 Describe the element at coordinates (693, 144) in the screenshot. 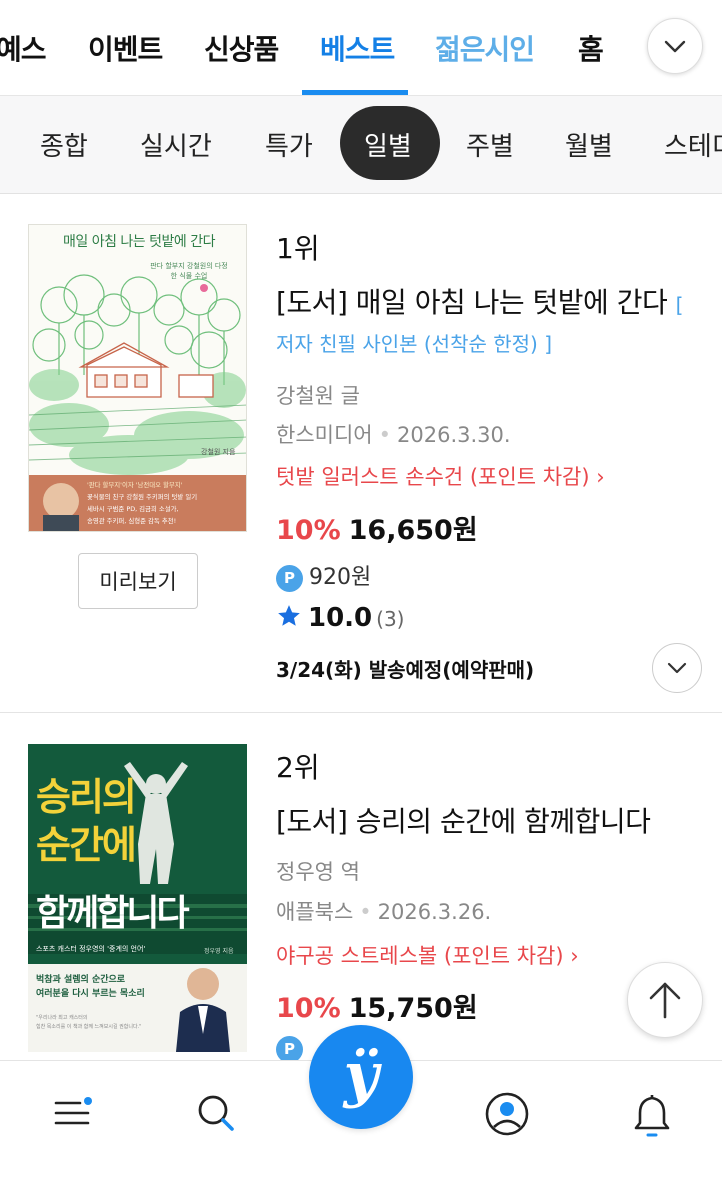

I see `sub-tab-steady: 스테디` at that location.